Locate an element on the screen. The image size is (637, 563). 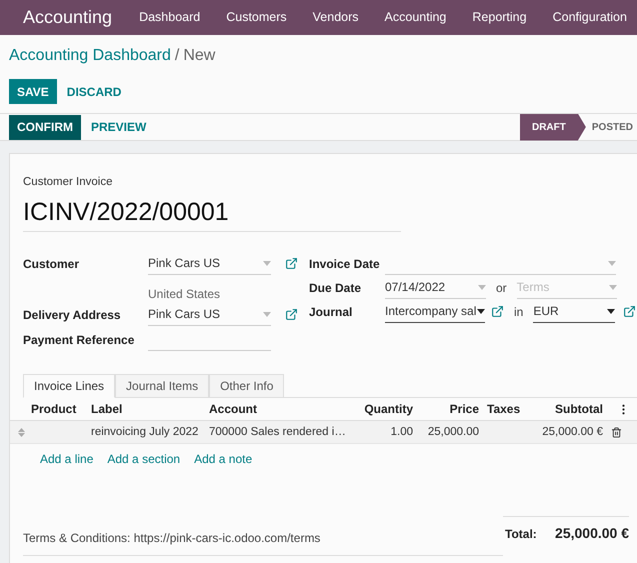
menu-item: Vendors is located at coordinates (336, 17).